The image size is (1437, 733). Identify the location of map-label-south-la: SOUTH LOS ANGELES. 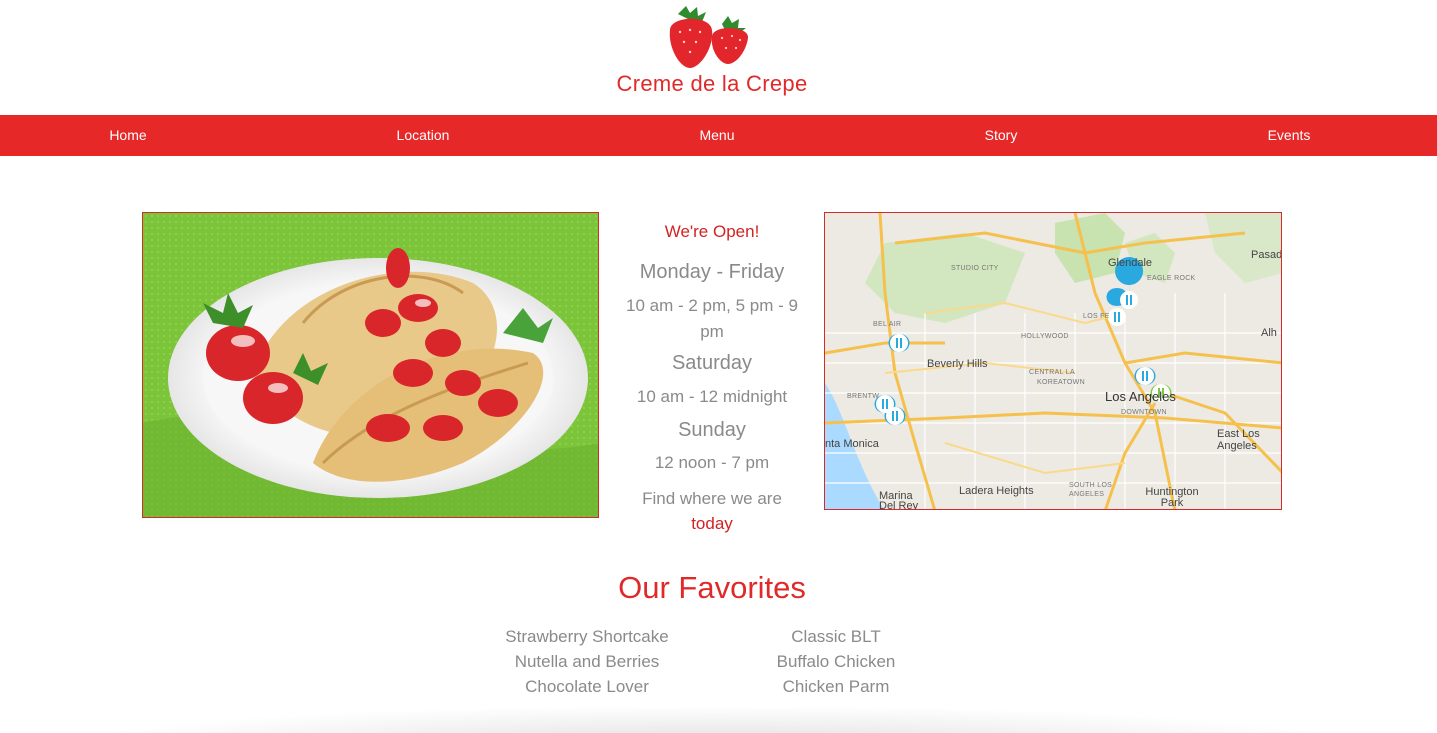
(1091, 490).